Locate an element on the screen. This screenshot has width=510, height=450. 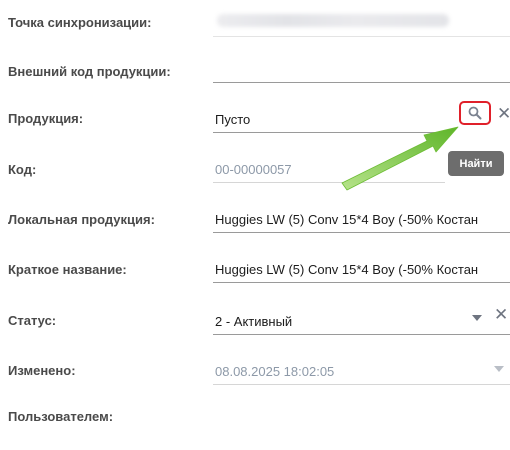
search-icon is located at coordinates (475, 113).